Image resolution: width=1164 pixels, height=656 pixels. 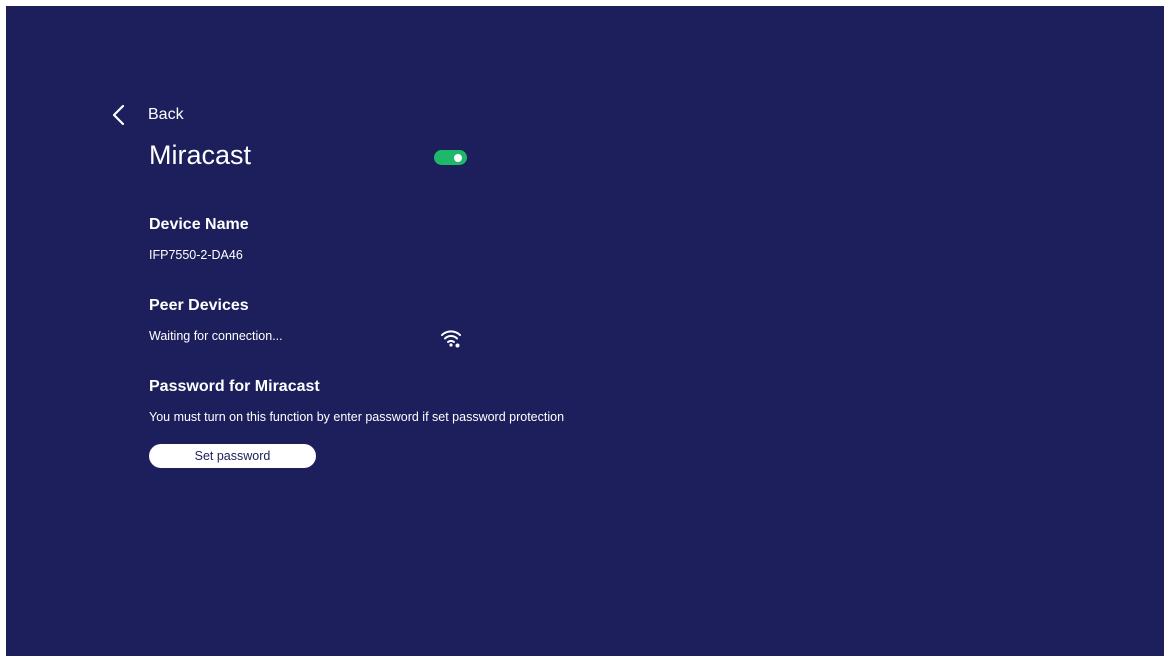 I want to click on page-title: Miracast, so click(x=200, y=155).